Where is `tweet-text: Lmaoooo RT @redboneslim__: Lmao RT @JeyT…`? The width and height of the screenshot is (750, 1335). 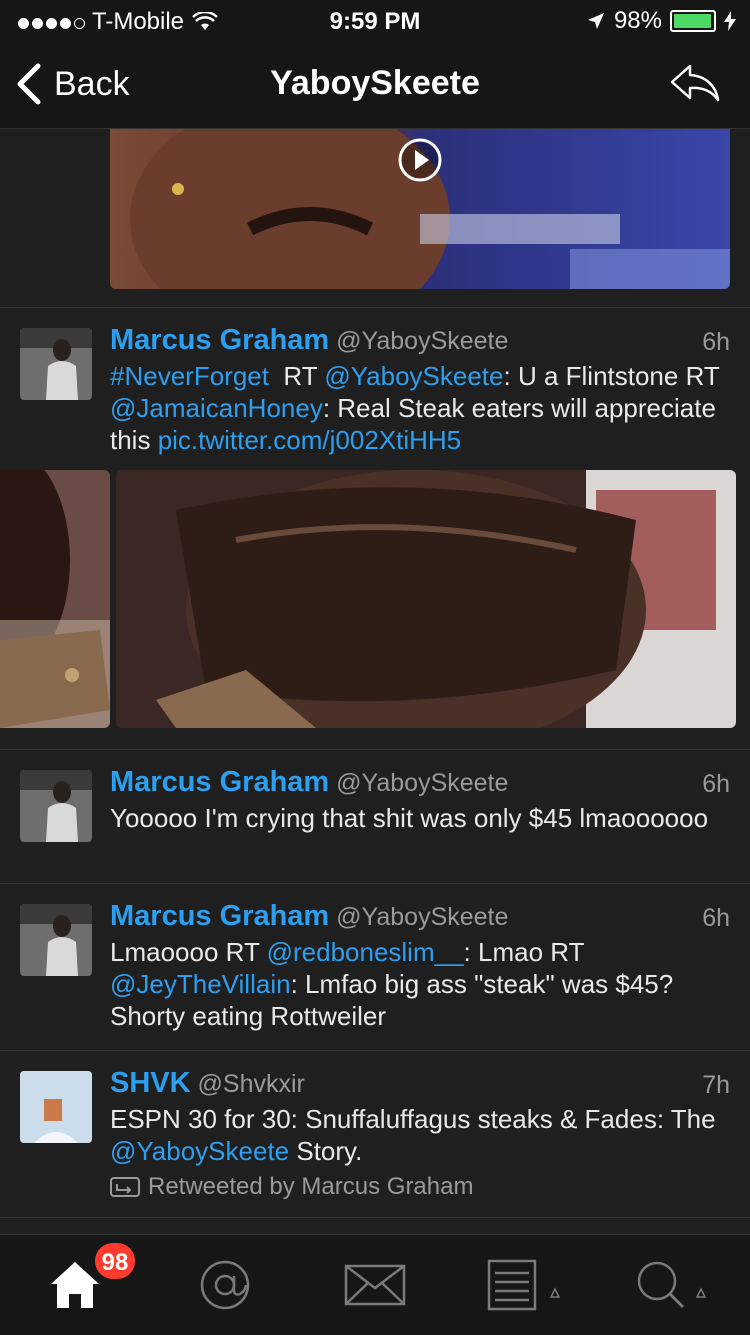 tweet-text: Lmaoooo RT @redboneslim__: Lmao RT @JeyT… is located at coordinates (392, 984).